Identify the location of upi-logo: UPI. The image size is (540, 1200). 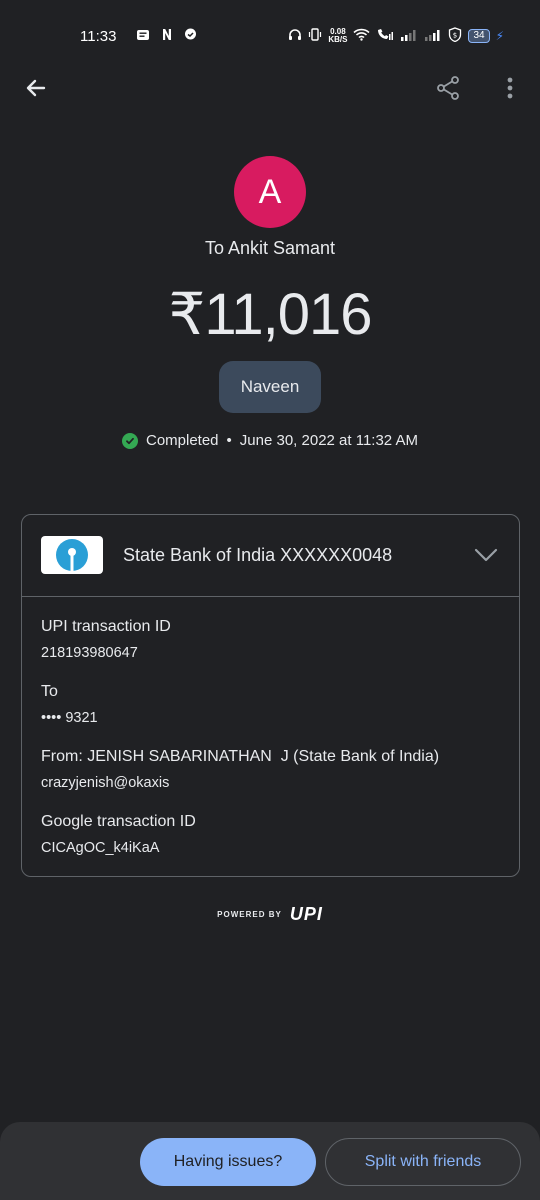
(306, 914).